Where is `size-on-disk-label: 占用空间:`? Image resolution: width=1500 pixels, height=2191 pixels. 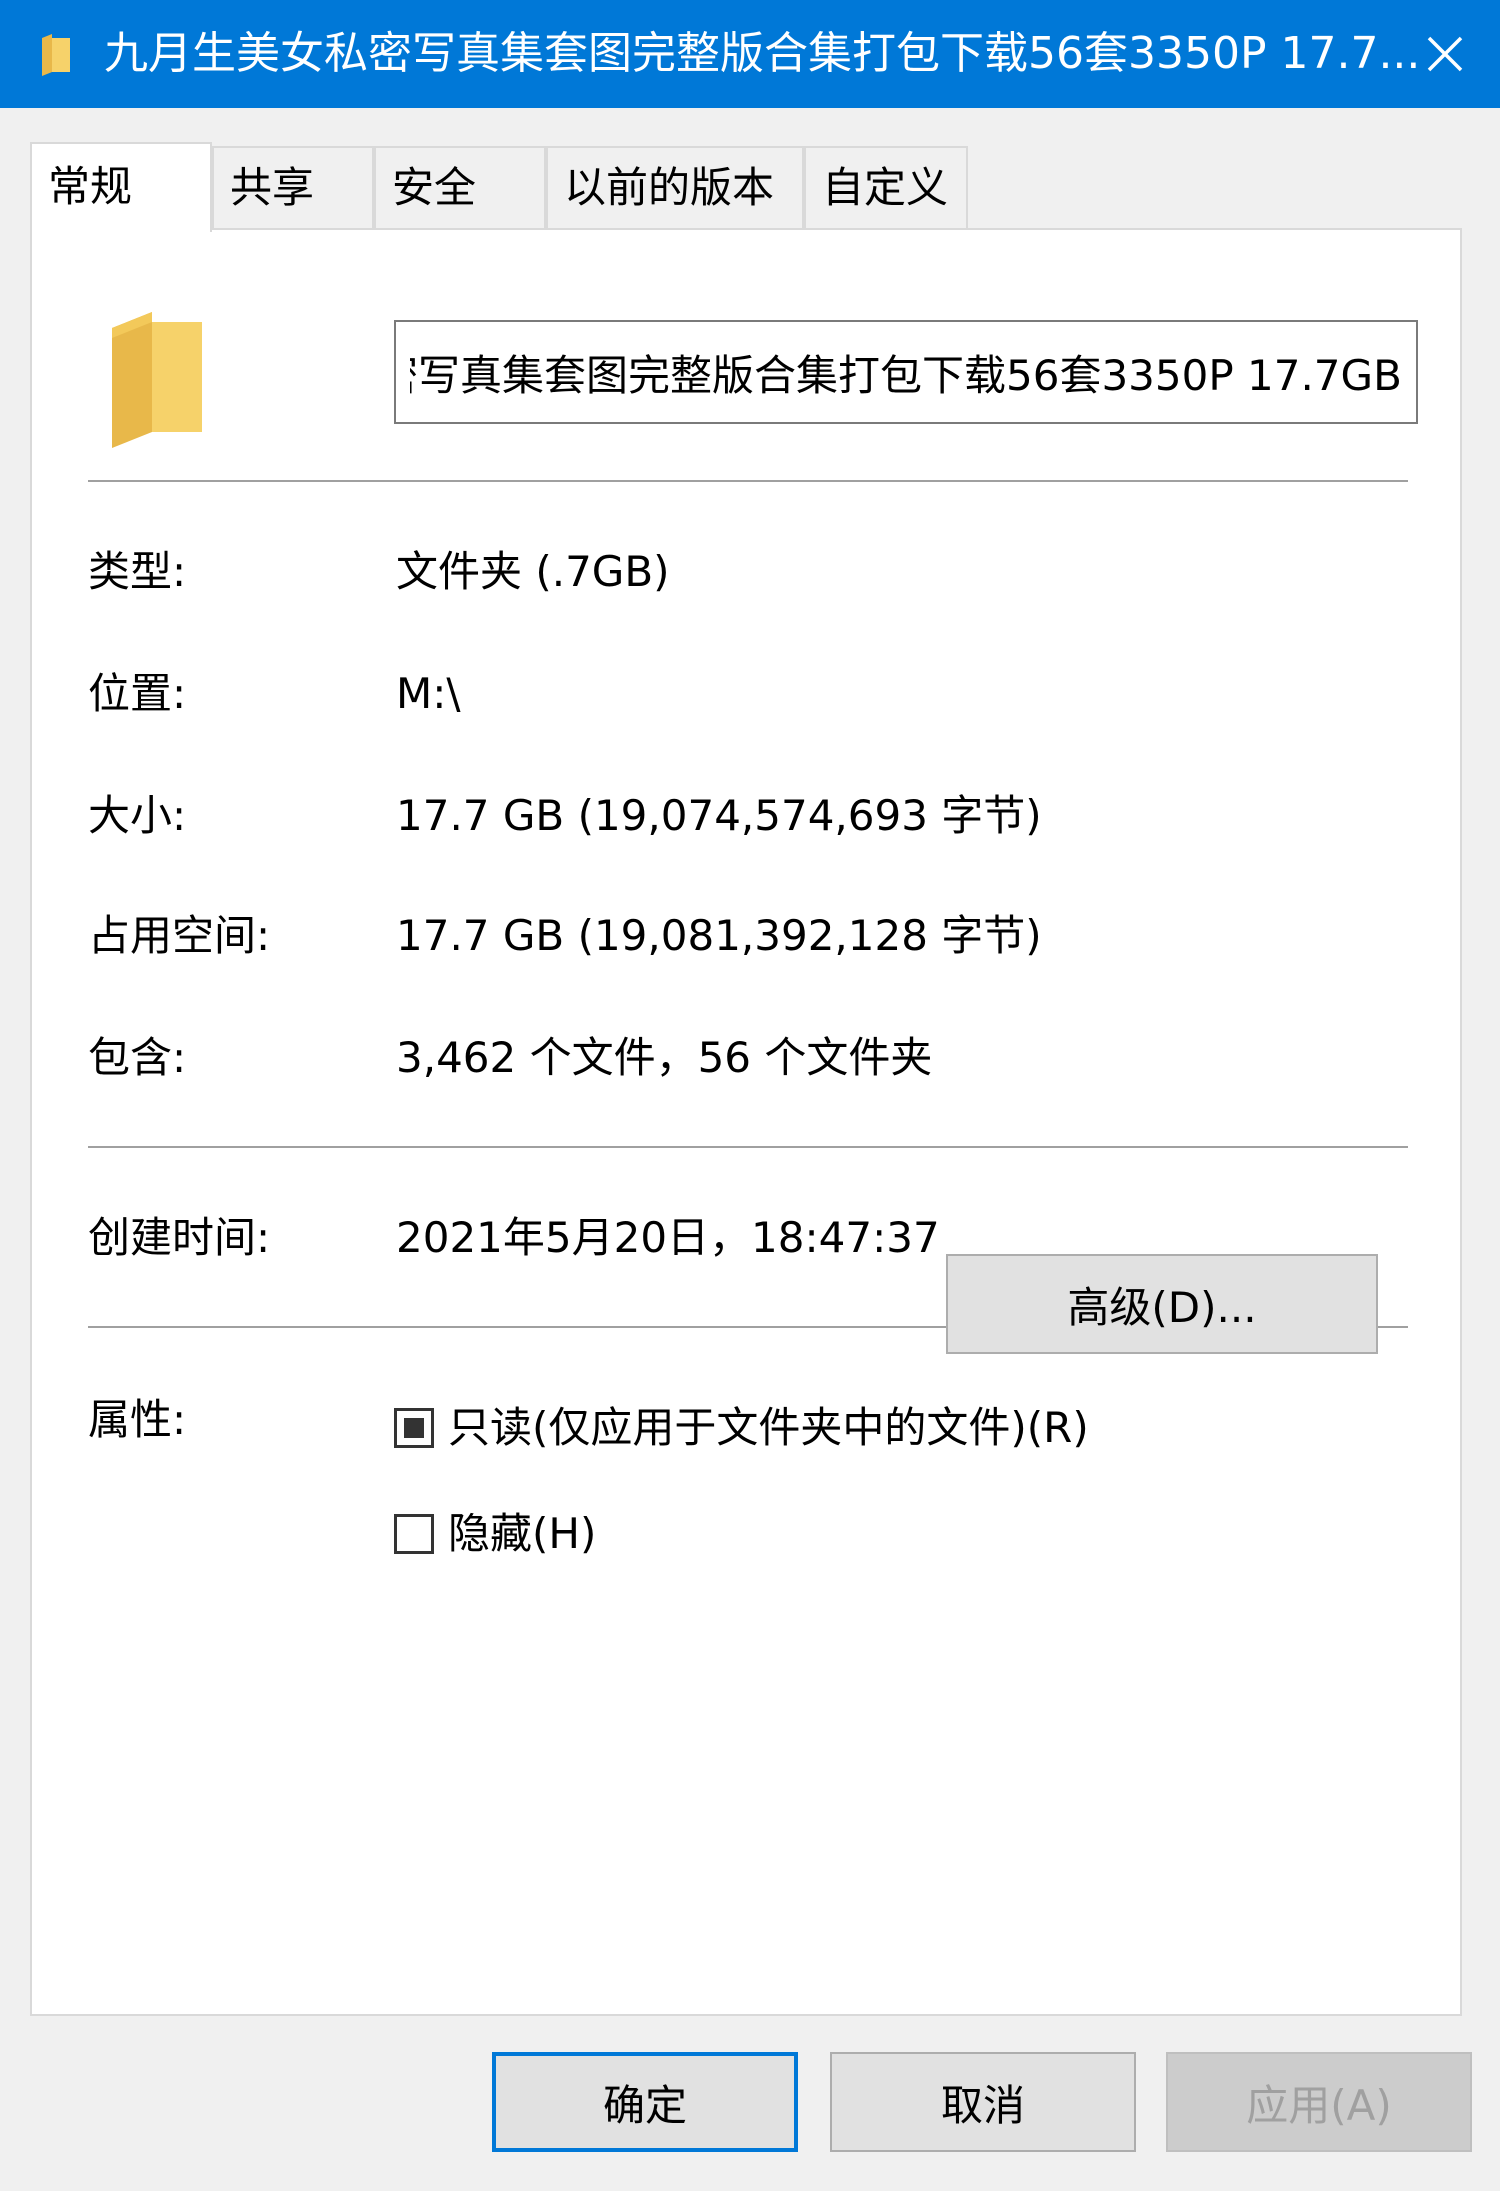
size-on-disk-label: 占用空间: is located at coordinates (179, 935).